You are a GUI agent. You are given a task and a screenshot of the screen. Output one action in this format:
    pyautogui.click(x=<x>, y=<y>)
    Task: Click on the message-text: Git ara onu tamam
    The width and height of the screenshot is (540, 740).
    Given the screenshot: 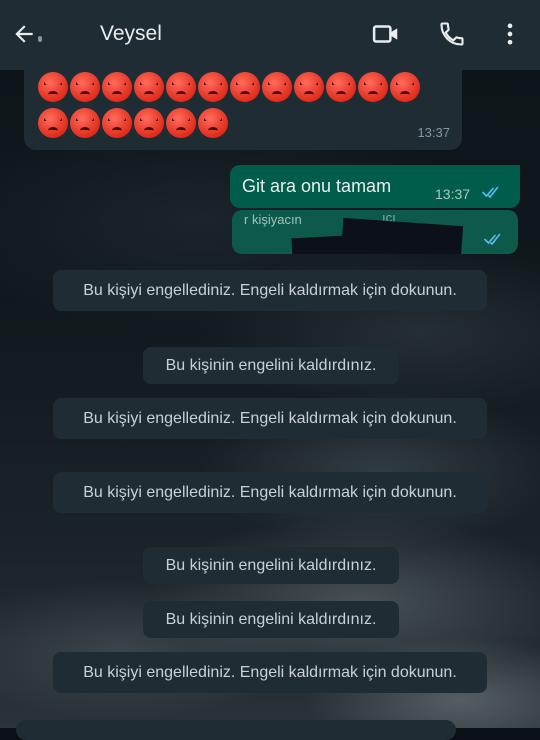 What is the action you would take?
    pyautogui.click(x=317, y=186)
    